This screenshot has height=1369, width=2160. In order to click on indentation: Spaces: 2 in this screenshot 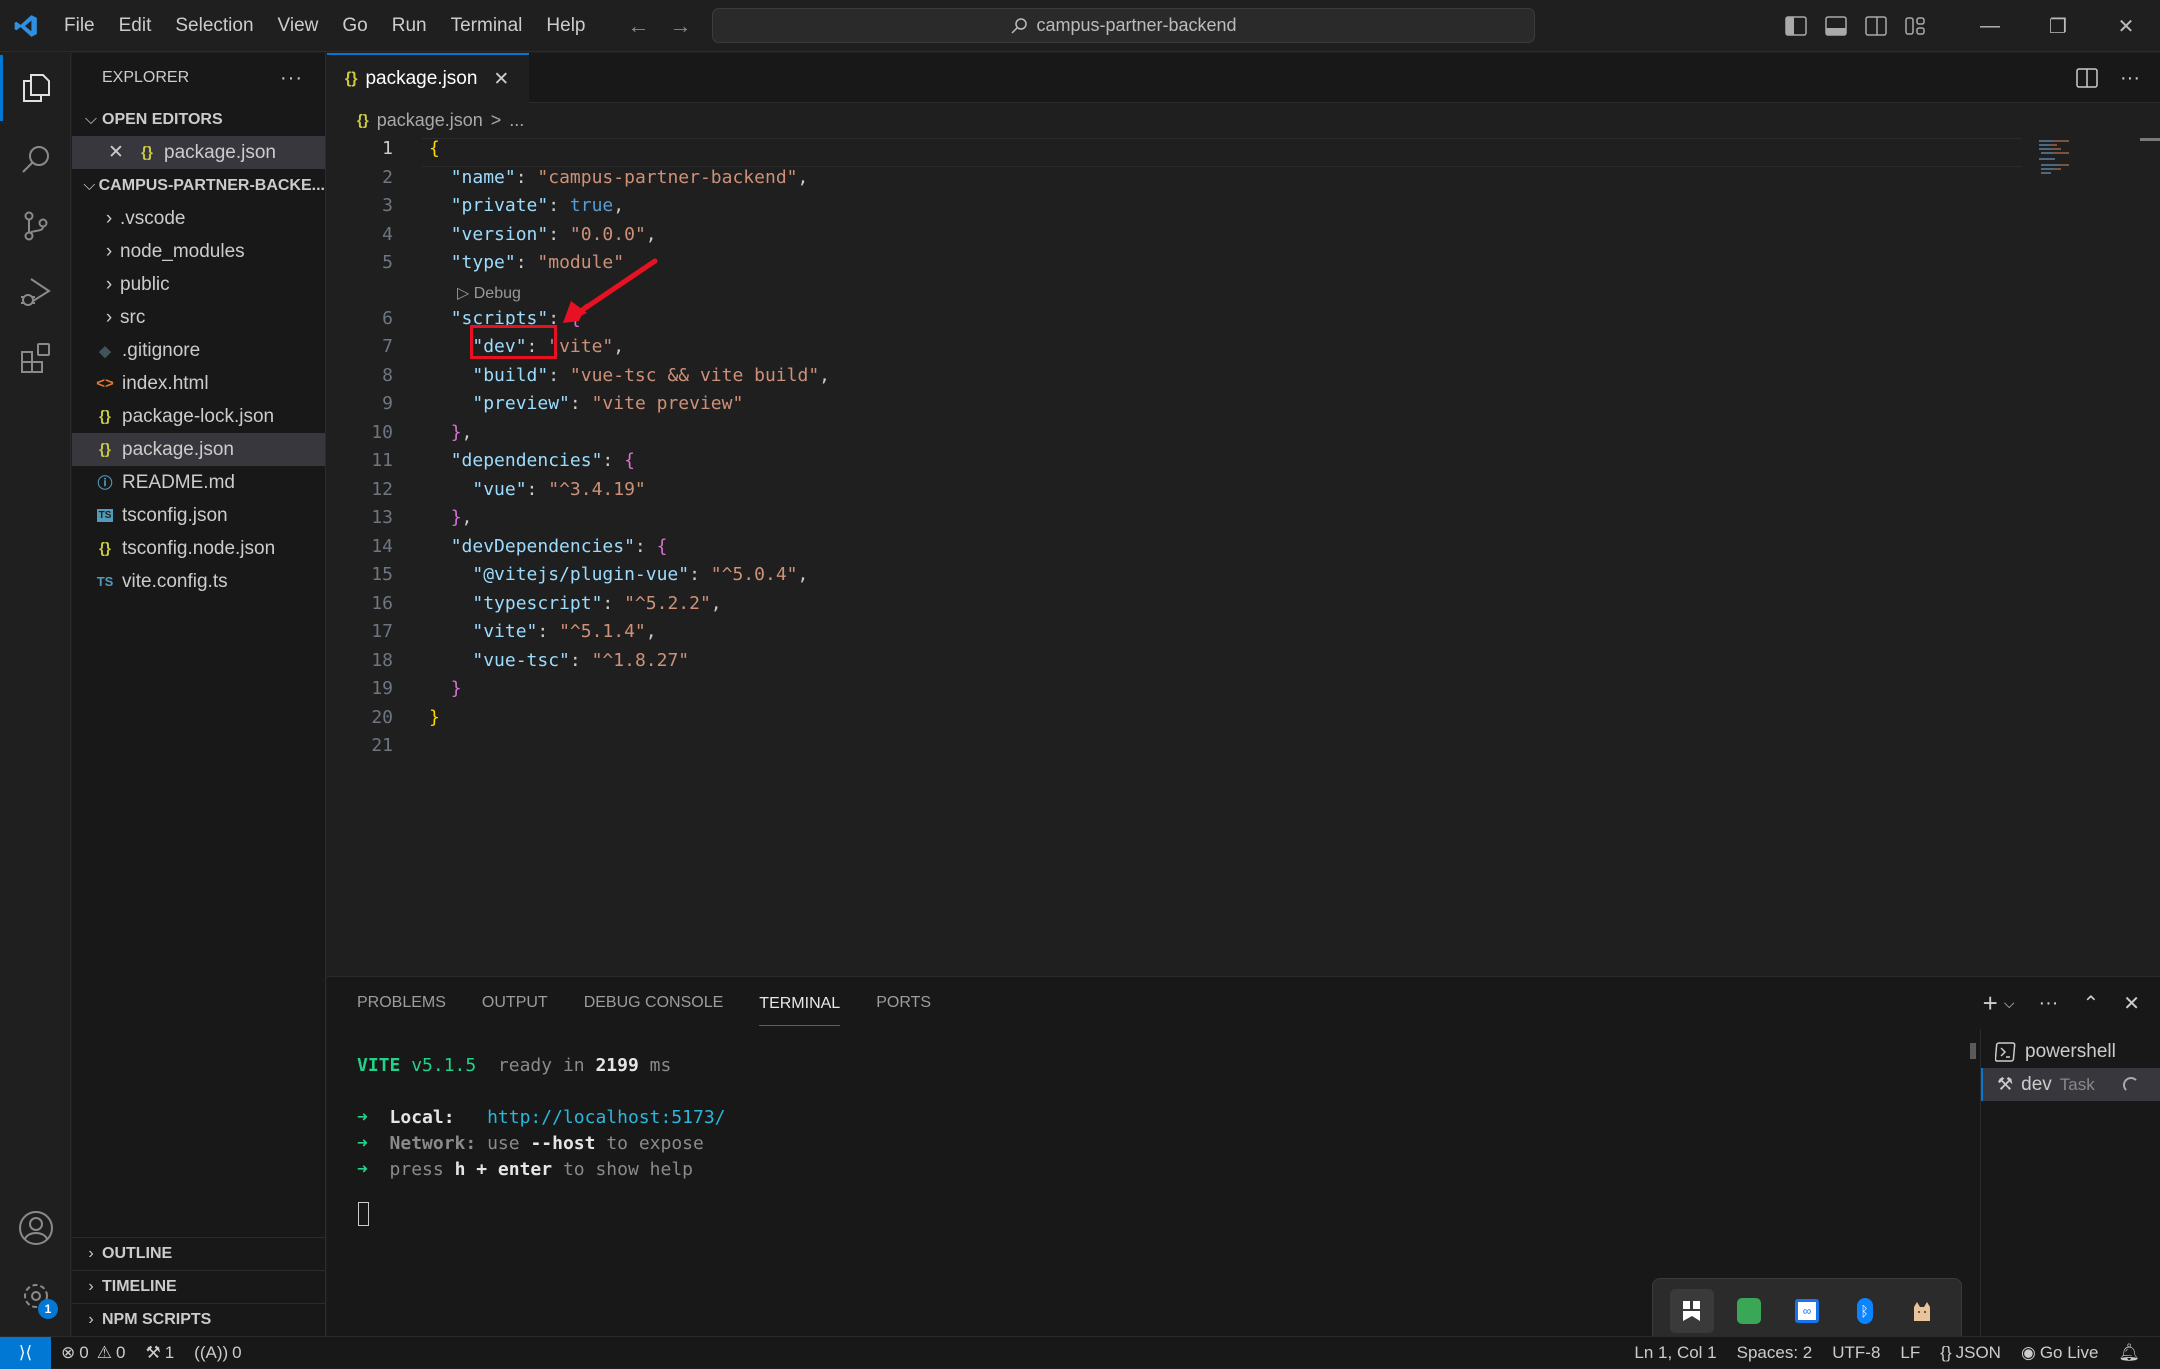, I will do `click(1775, 1353)`.